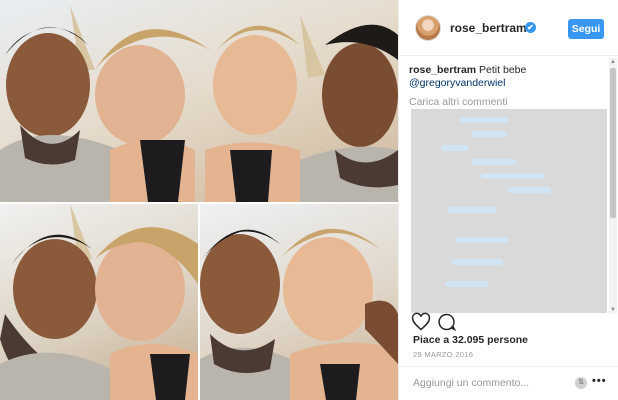  I want to click on add-comment-bar: ⇅ •••, so click(508, 383).